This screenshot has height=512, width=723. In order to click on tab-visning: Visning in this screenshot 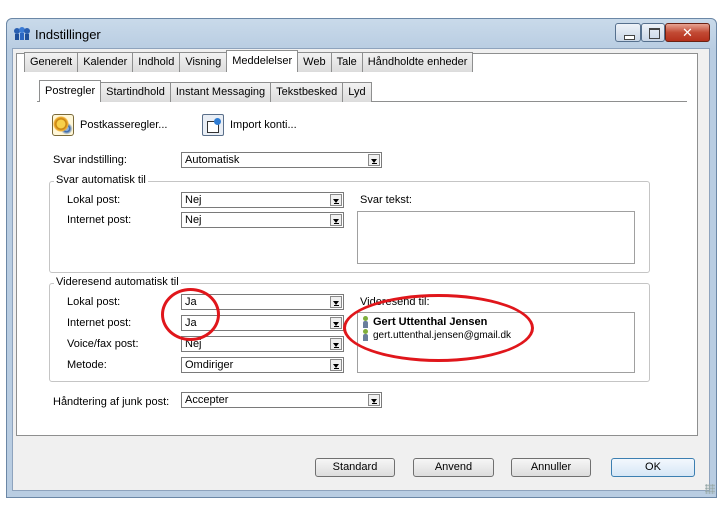, I will do `click(203, 62)`.